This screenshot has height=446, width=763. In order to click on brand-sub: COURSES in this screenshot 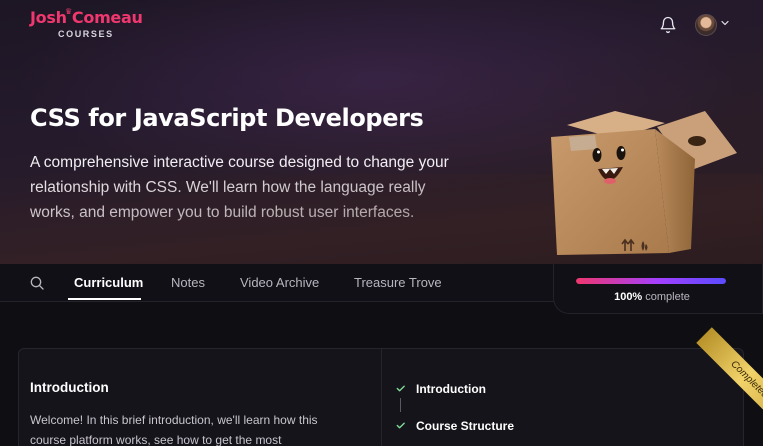, I will do `click(86, 34)`.